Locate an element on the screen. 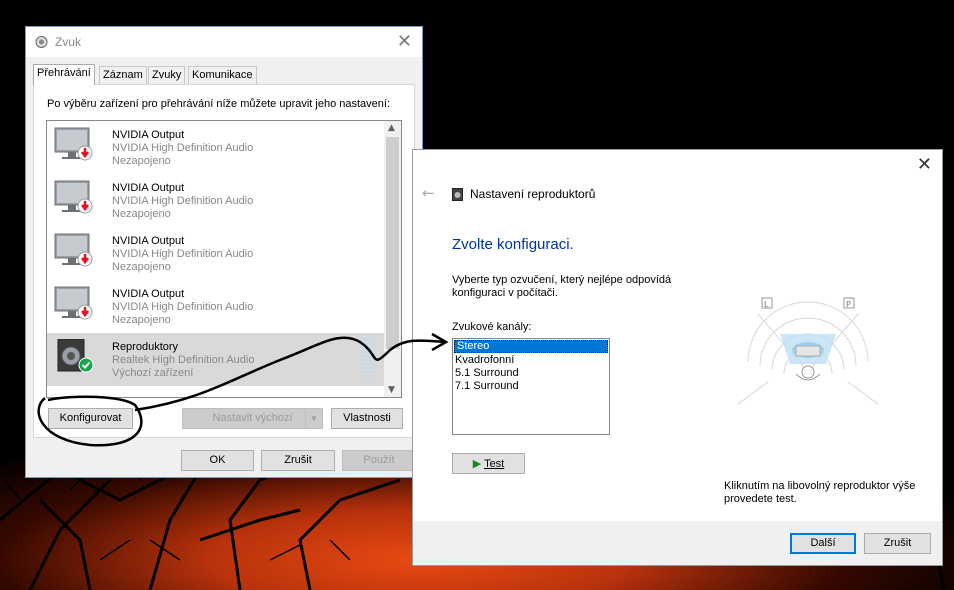  channel-option: Kvadrofonní is located at coordinates (531, 360).